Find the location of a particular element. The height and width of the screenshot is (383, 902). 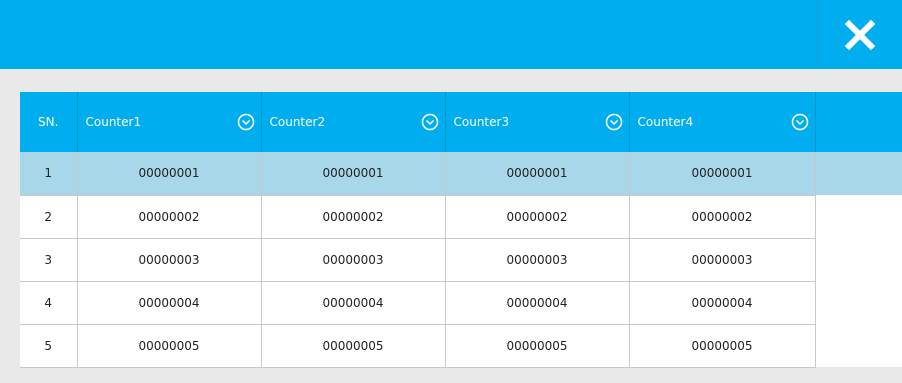

column-header-counter3: Counter3 is located at coordinates (537, 122).